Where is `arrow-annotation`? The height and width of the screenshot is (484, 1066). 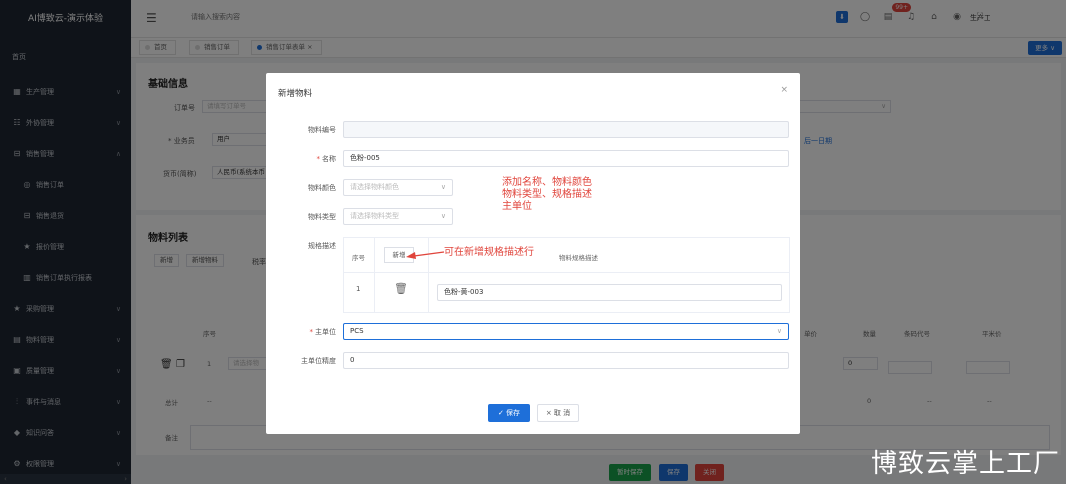
arrow-annotation is located at coordinates (425, 255).